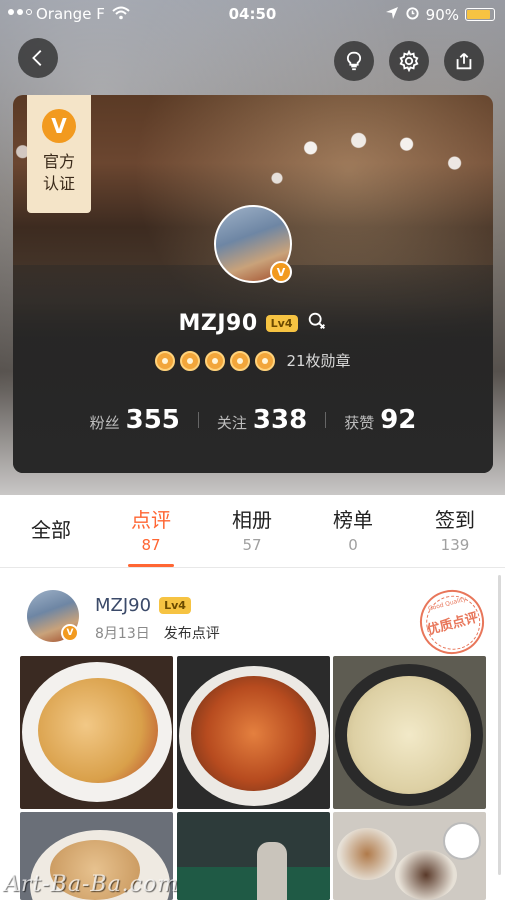 The height and width of the screenshot is (900, 505). Describe the element at coordinates (92, 884) in the screenshot. I see `watermark: Art-Ba-Ba.com` at that location.